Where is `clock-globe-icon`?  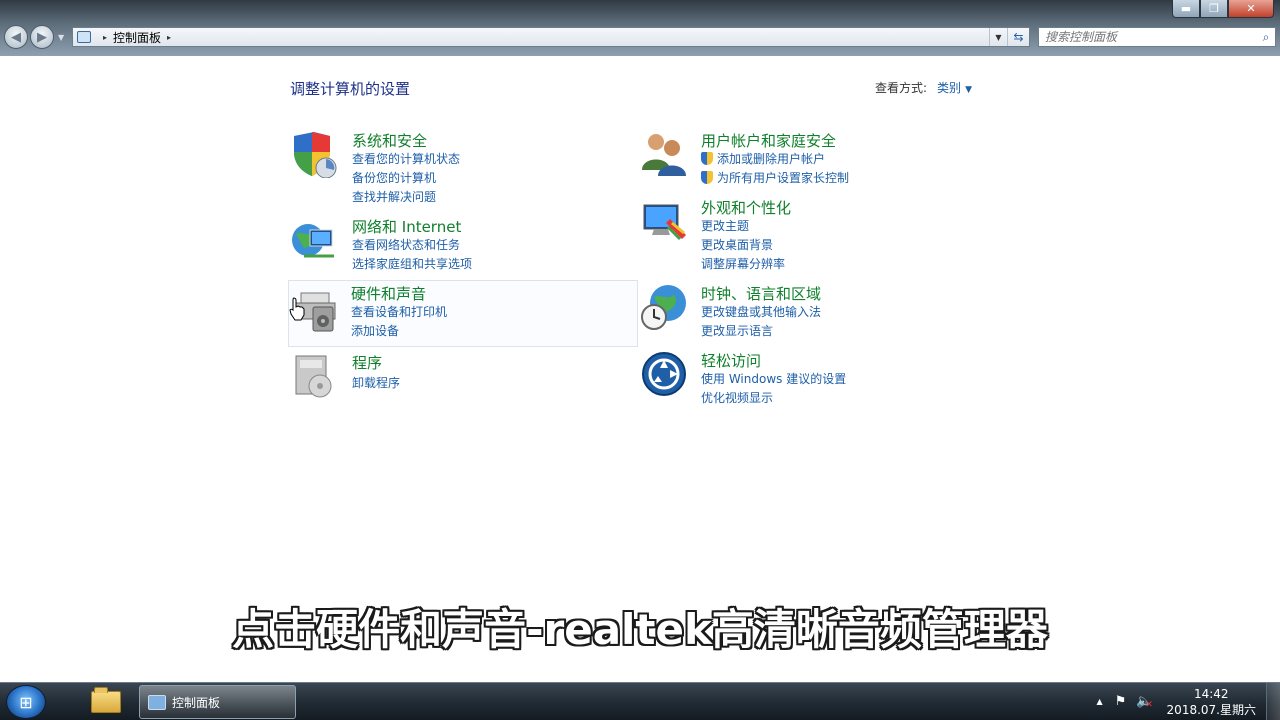
clock-globe-icon is located at coordinates (663, 307).